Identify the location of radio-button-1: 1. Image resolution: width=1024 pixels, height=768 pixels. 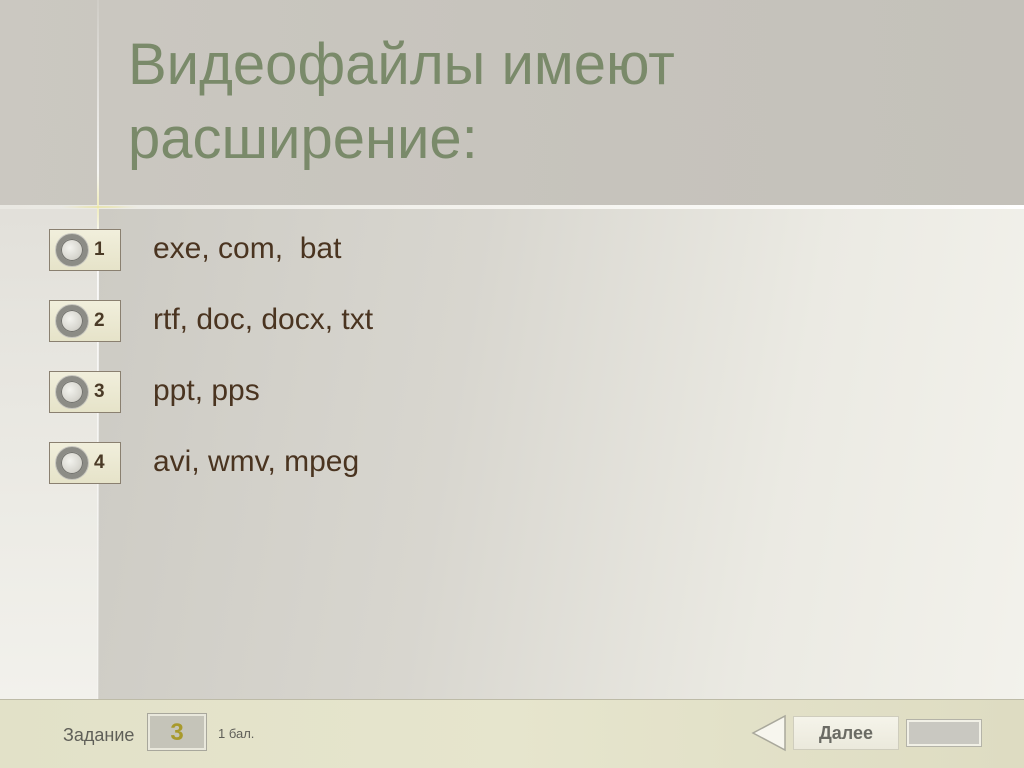
(85, 250).